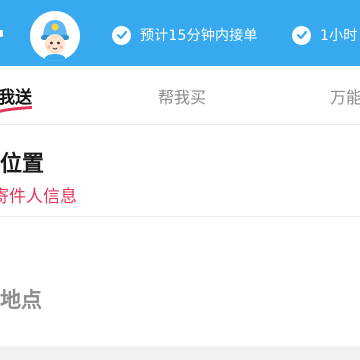  Describe the element at coordinates (16, 95) in the screenshot. I see `tab-send: 我送` at that location.